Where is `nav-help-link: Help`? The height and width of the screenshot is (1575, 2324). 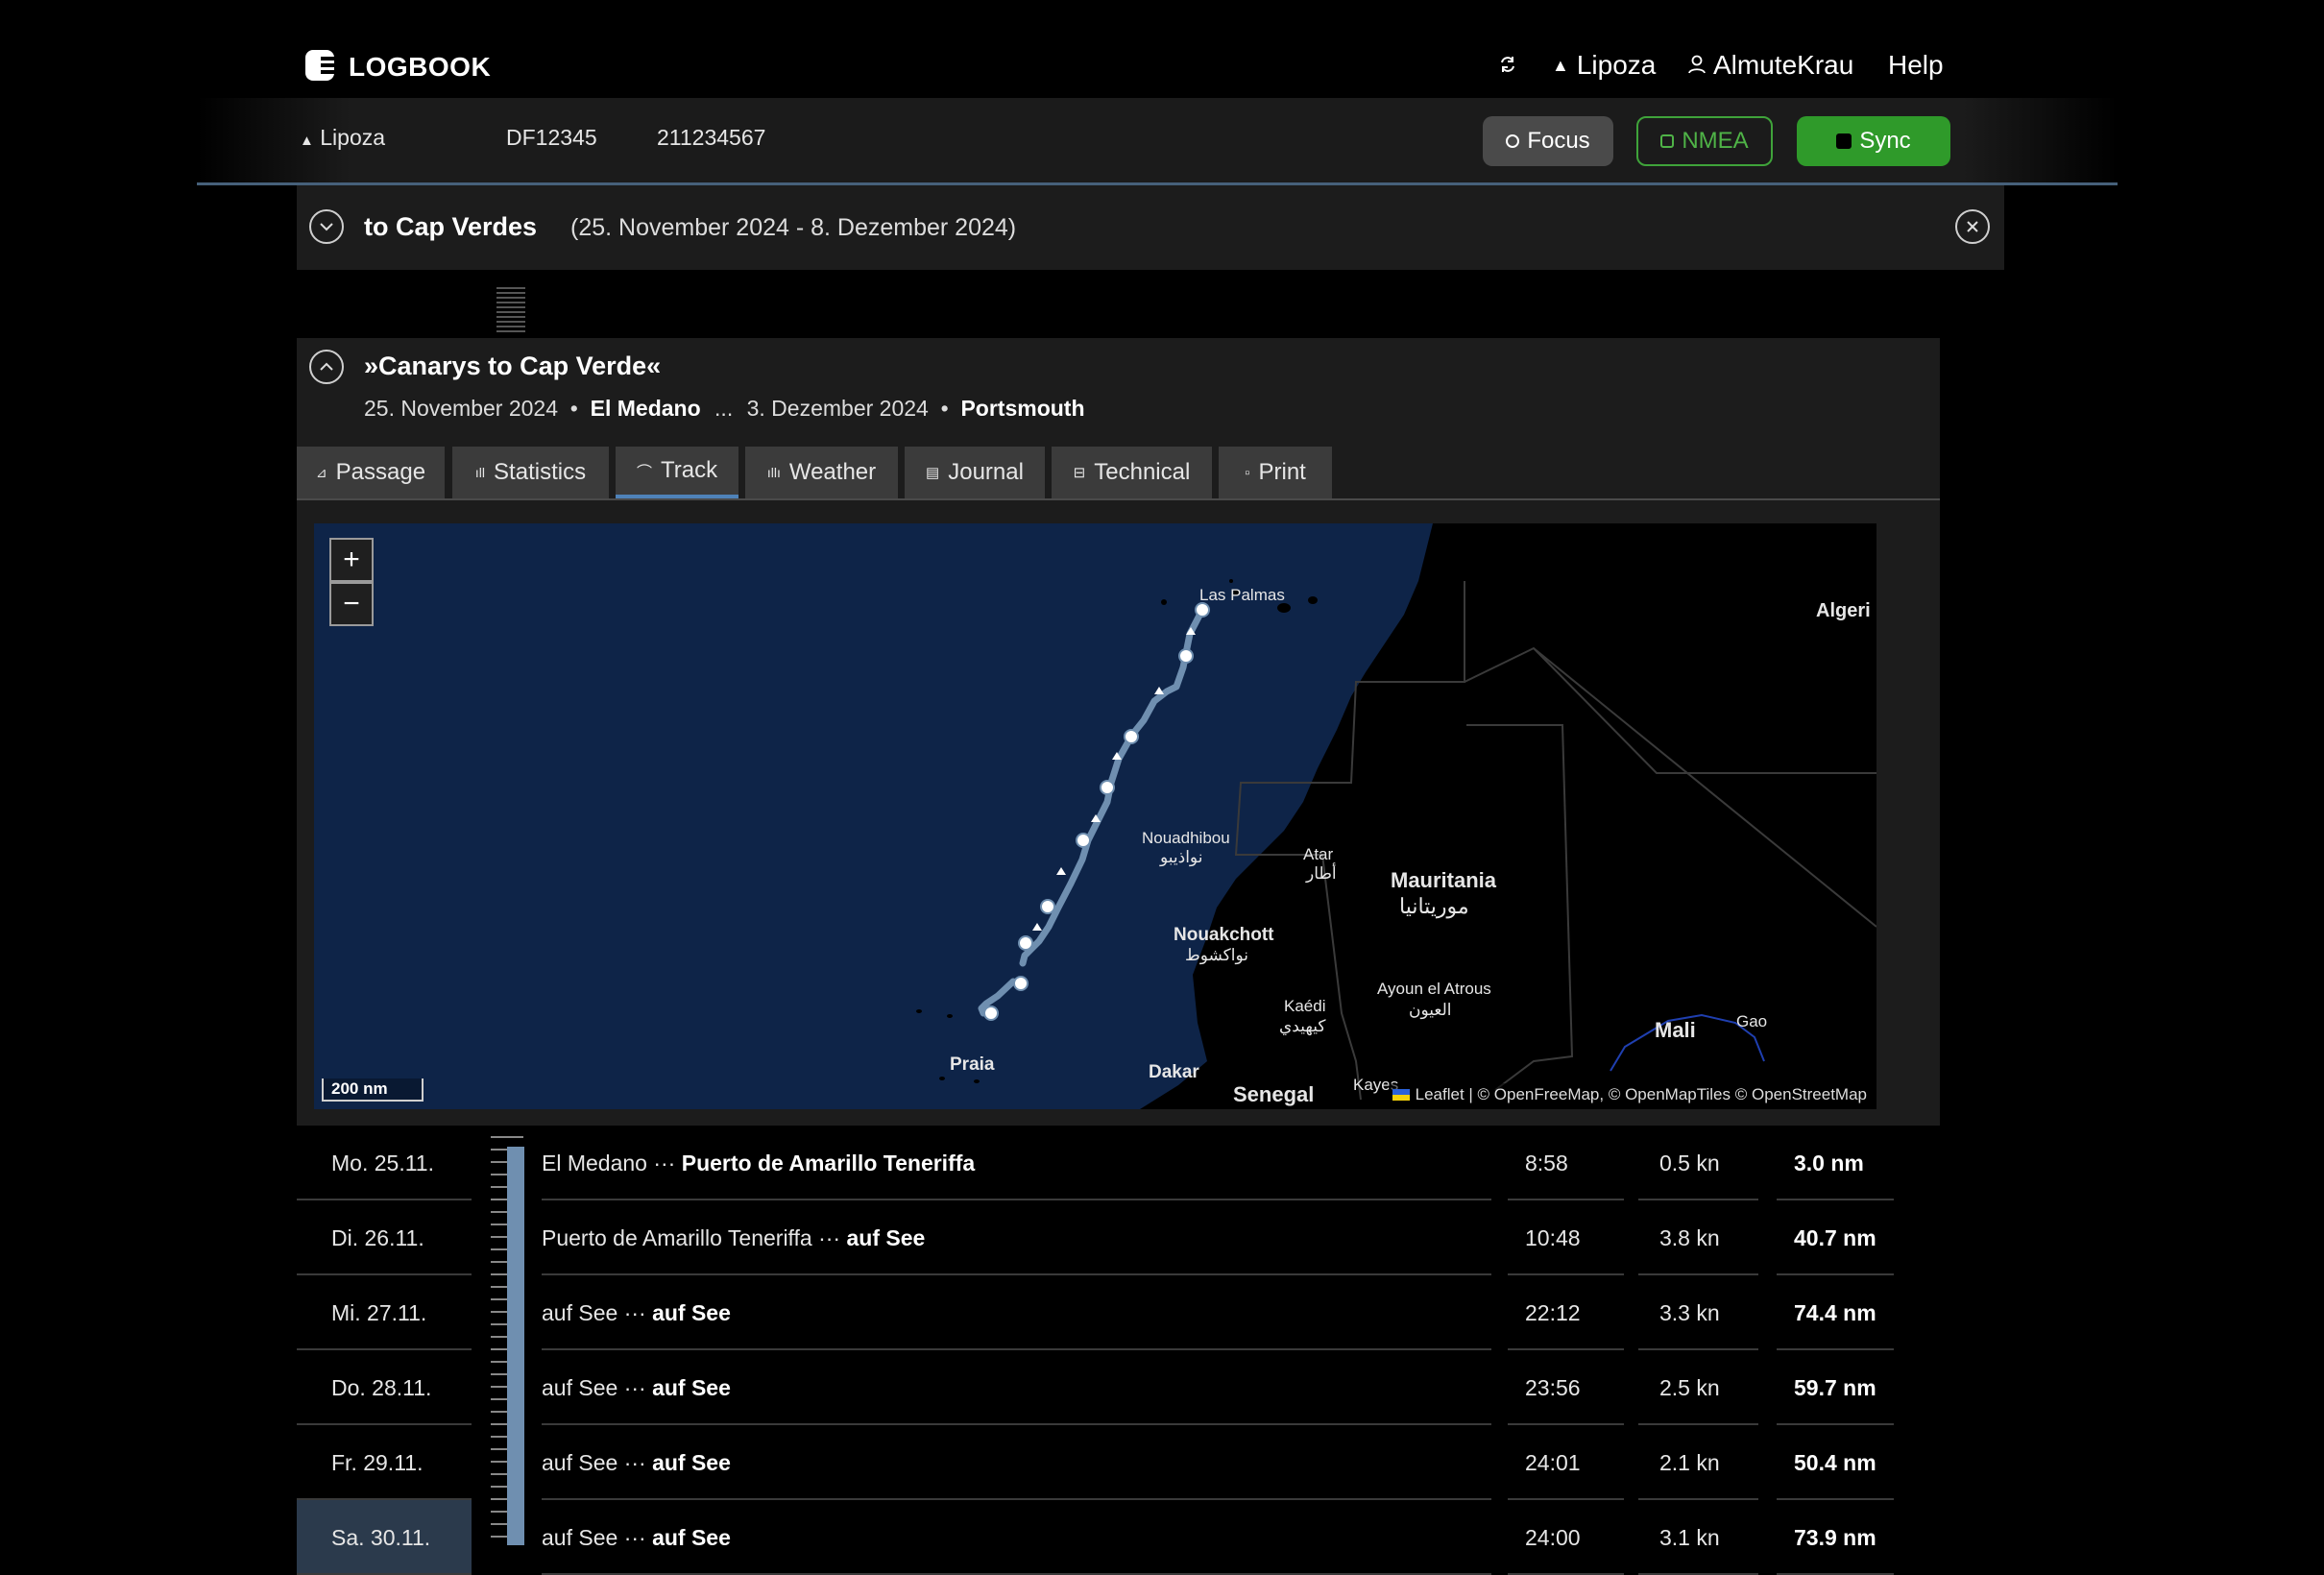
nav-help-link: Help is located at coordinates (1916, 65).